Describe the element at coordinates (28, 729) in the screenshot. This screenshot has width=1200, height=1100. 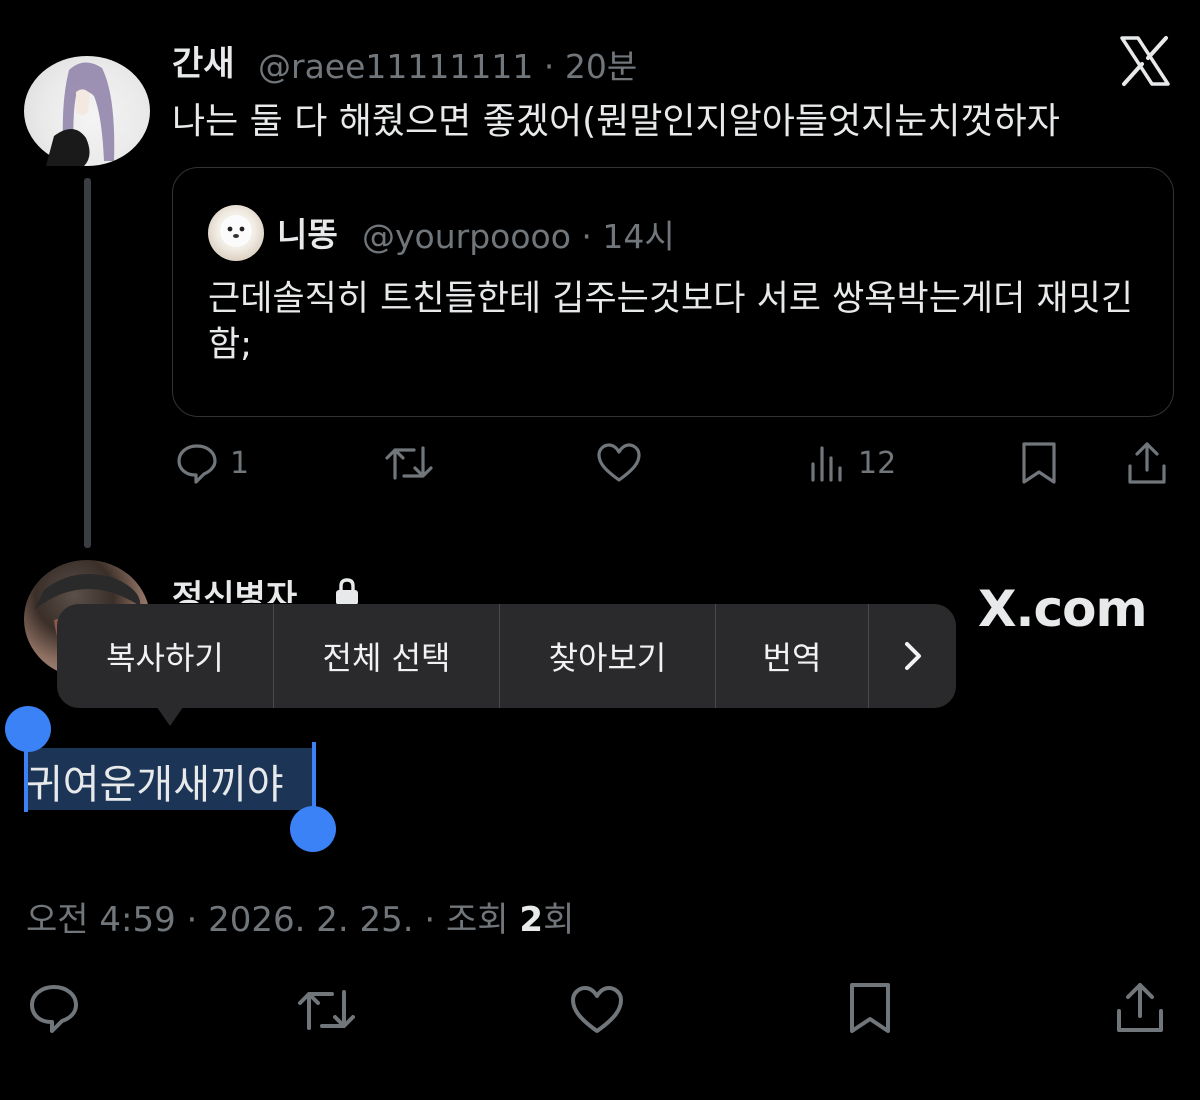
I see `selection-start-handle` at that location.